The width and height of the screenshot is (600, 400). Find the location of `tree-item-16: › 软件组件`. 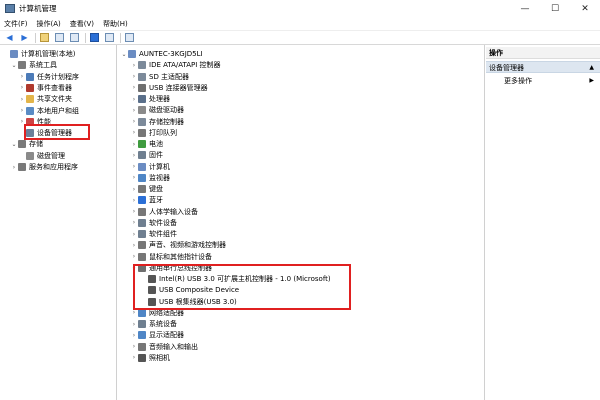

tree-item-16: › 软件组件 is located at coordinates (153, 234).